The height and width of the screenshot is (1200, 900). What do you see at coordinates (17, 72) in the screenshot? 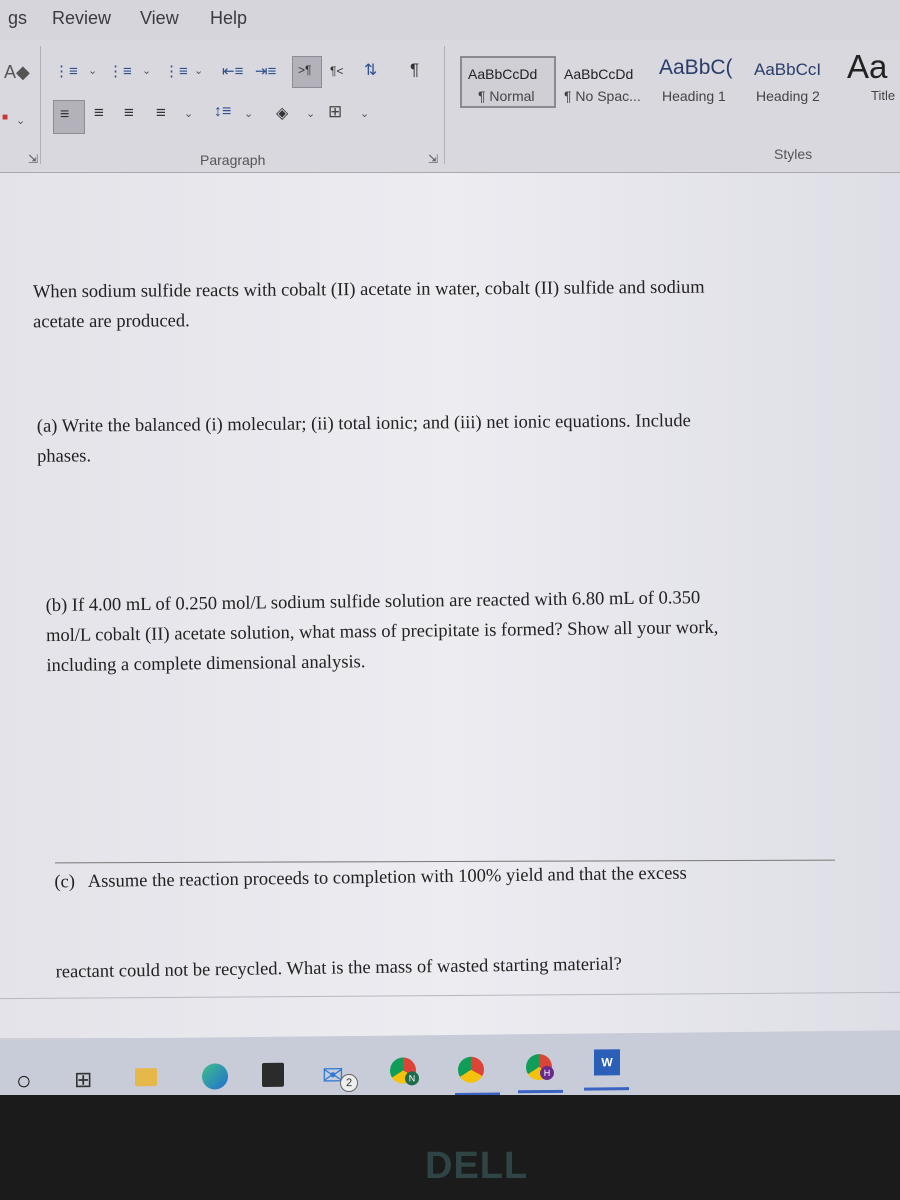
I see `clear-formatting-icon: A◆` at bounding box center [17, 72].